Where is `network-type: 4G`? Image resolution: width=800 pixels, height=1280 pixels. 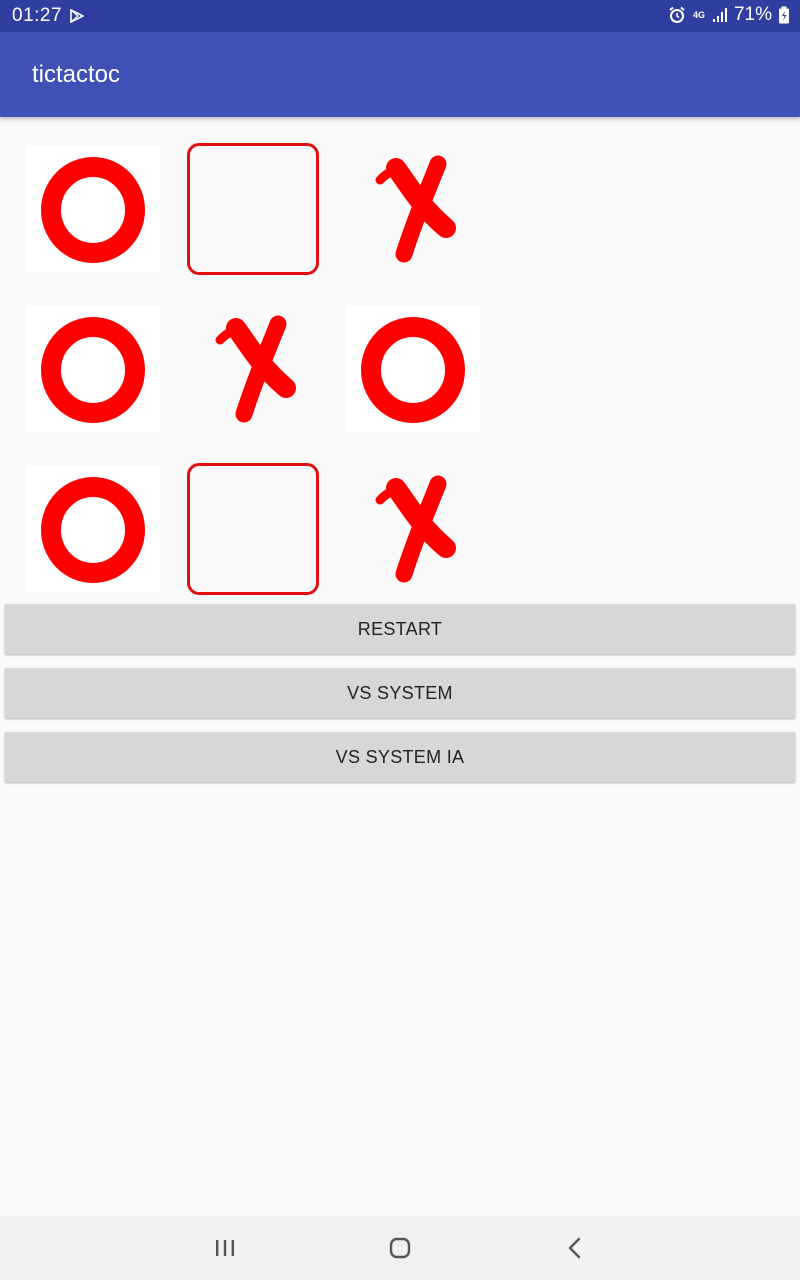 network-type: 4G is located at coordinates (698, 14).